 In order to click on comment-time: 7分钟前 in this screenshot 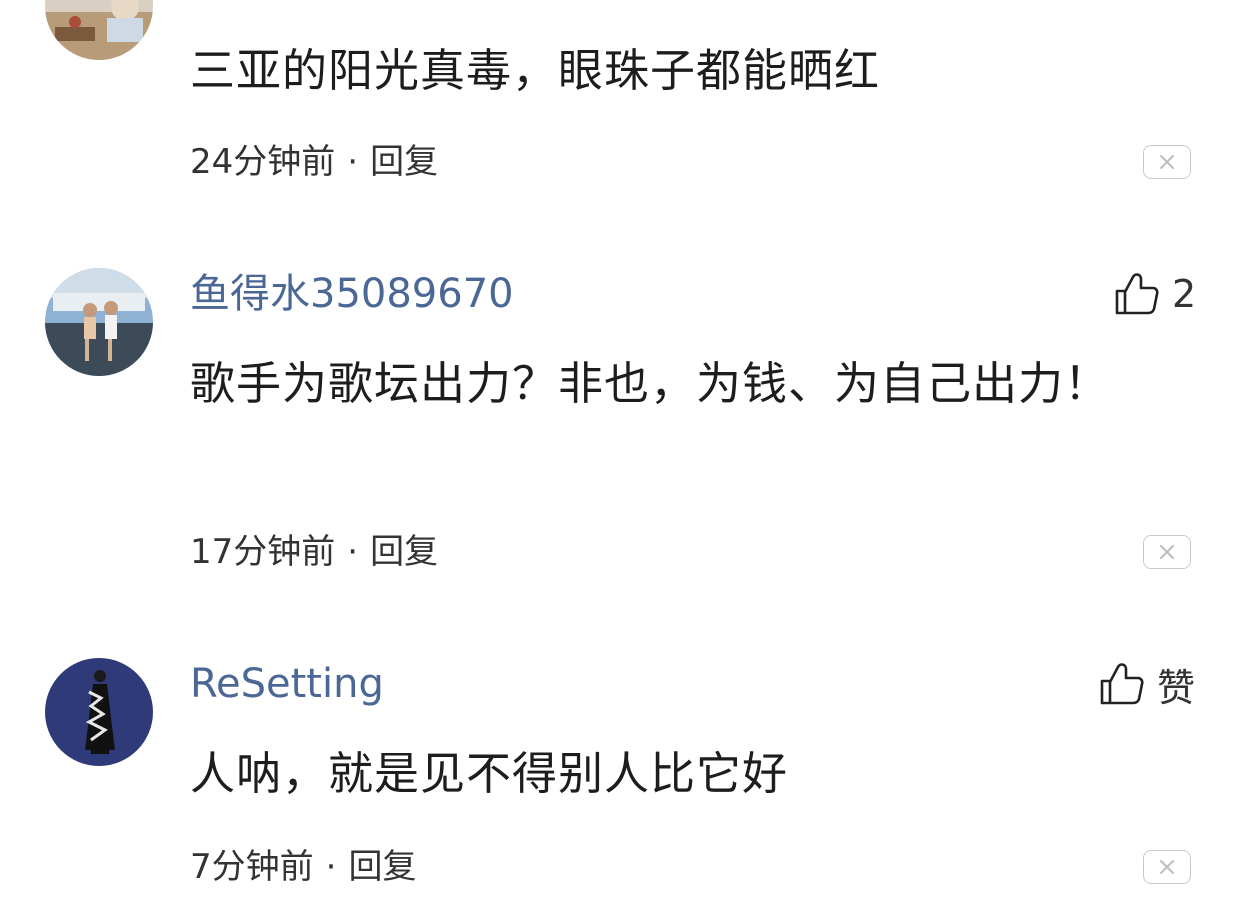, I will do `click(252, 867)`.